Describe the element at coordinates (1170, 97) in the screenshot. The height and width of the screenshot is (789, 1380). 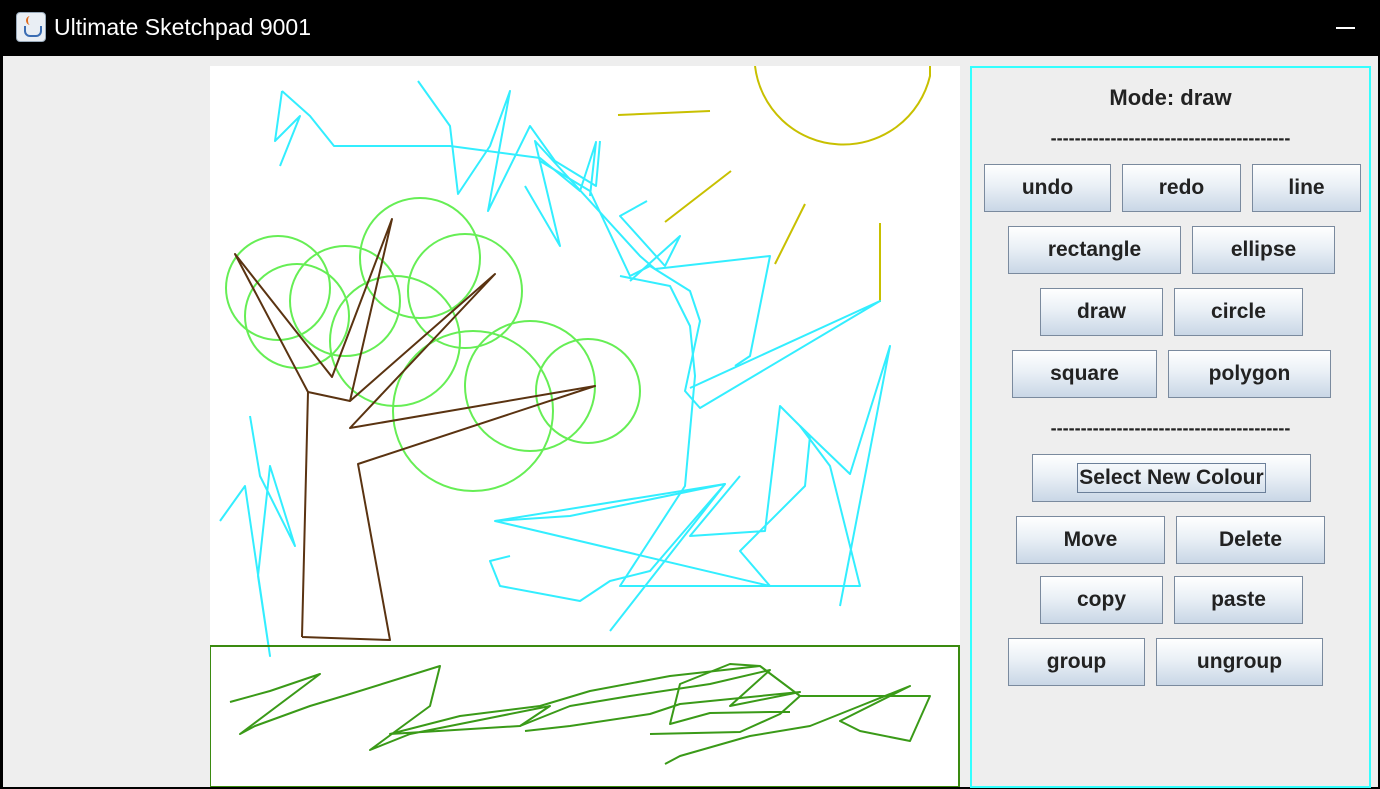
I see `mode-label: Mode: draw` at that location.